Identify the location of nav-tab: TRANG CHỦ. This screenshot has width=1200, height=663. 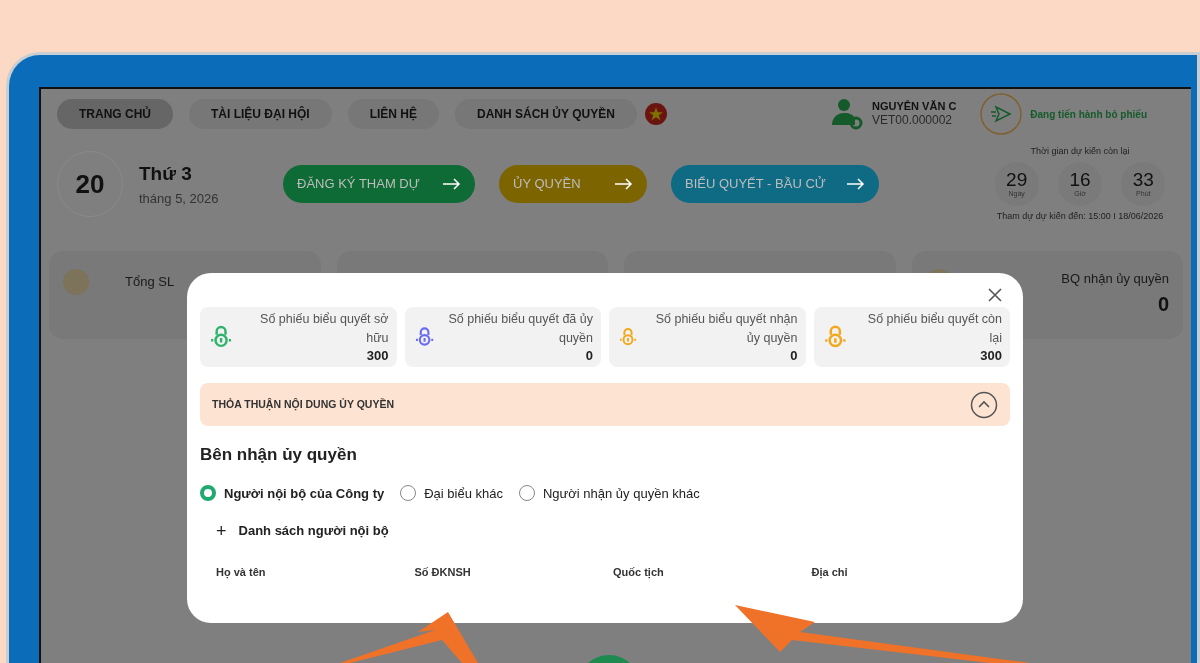
(115, 114).